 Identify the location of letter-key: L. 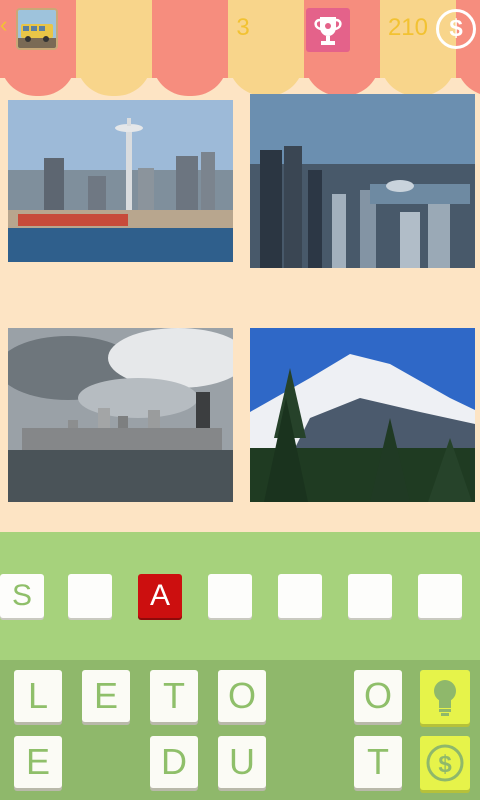
(38, 696).